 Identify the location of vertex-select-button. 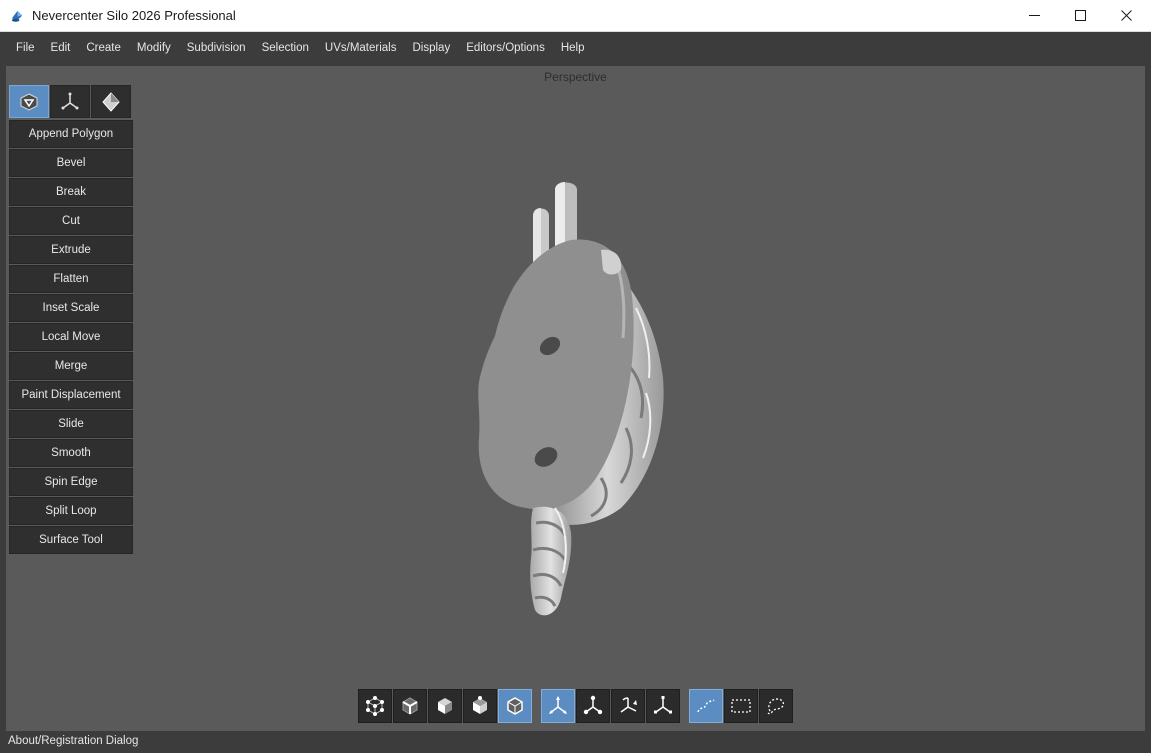
(375, 706).